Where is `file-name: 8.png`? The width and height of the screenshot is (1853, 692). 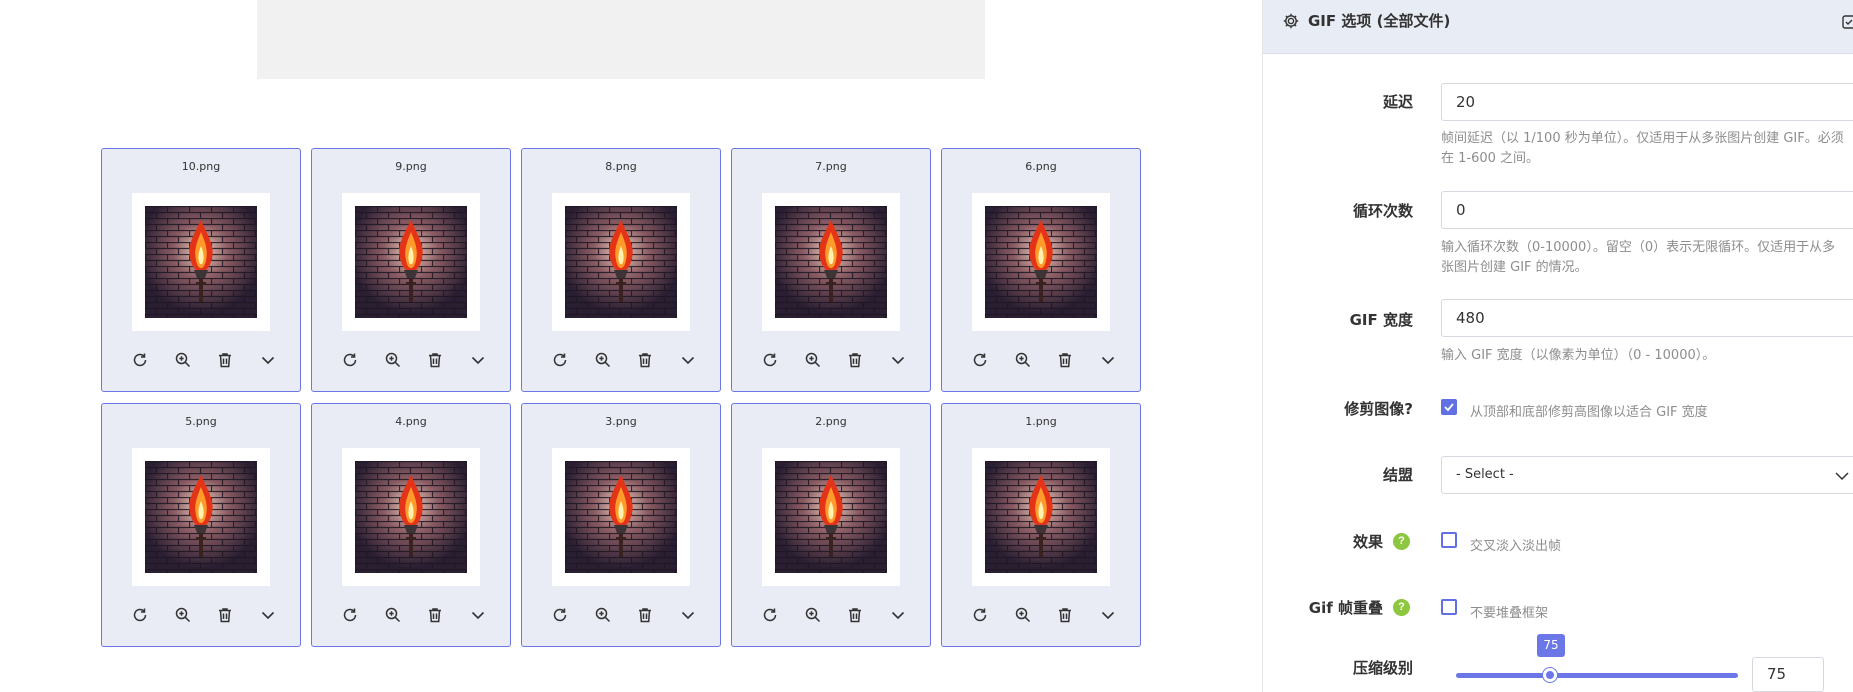 file-name: 8.png is located at coordinates (621, 166).